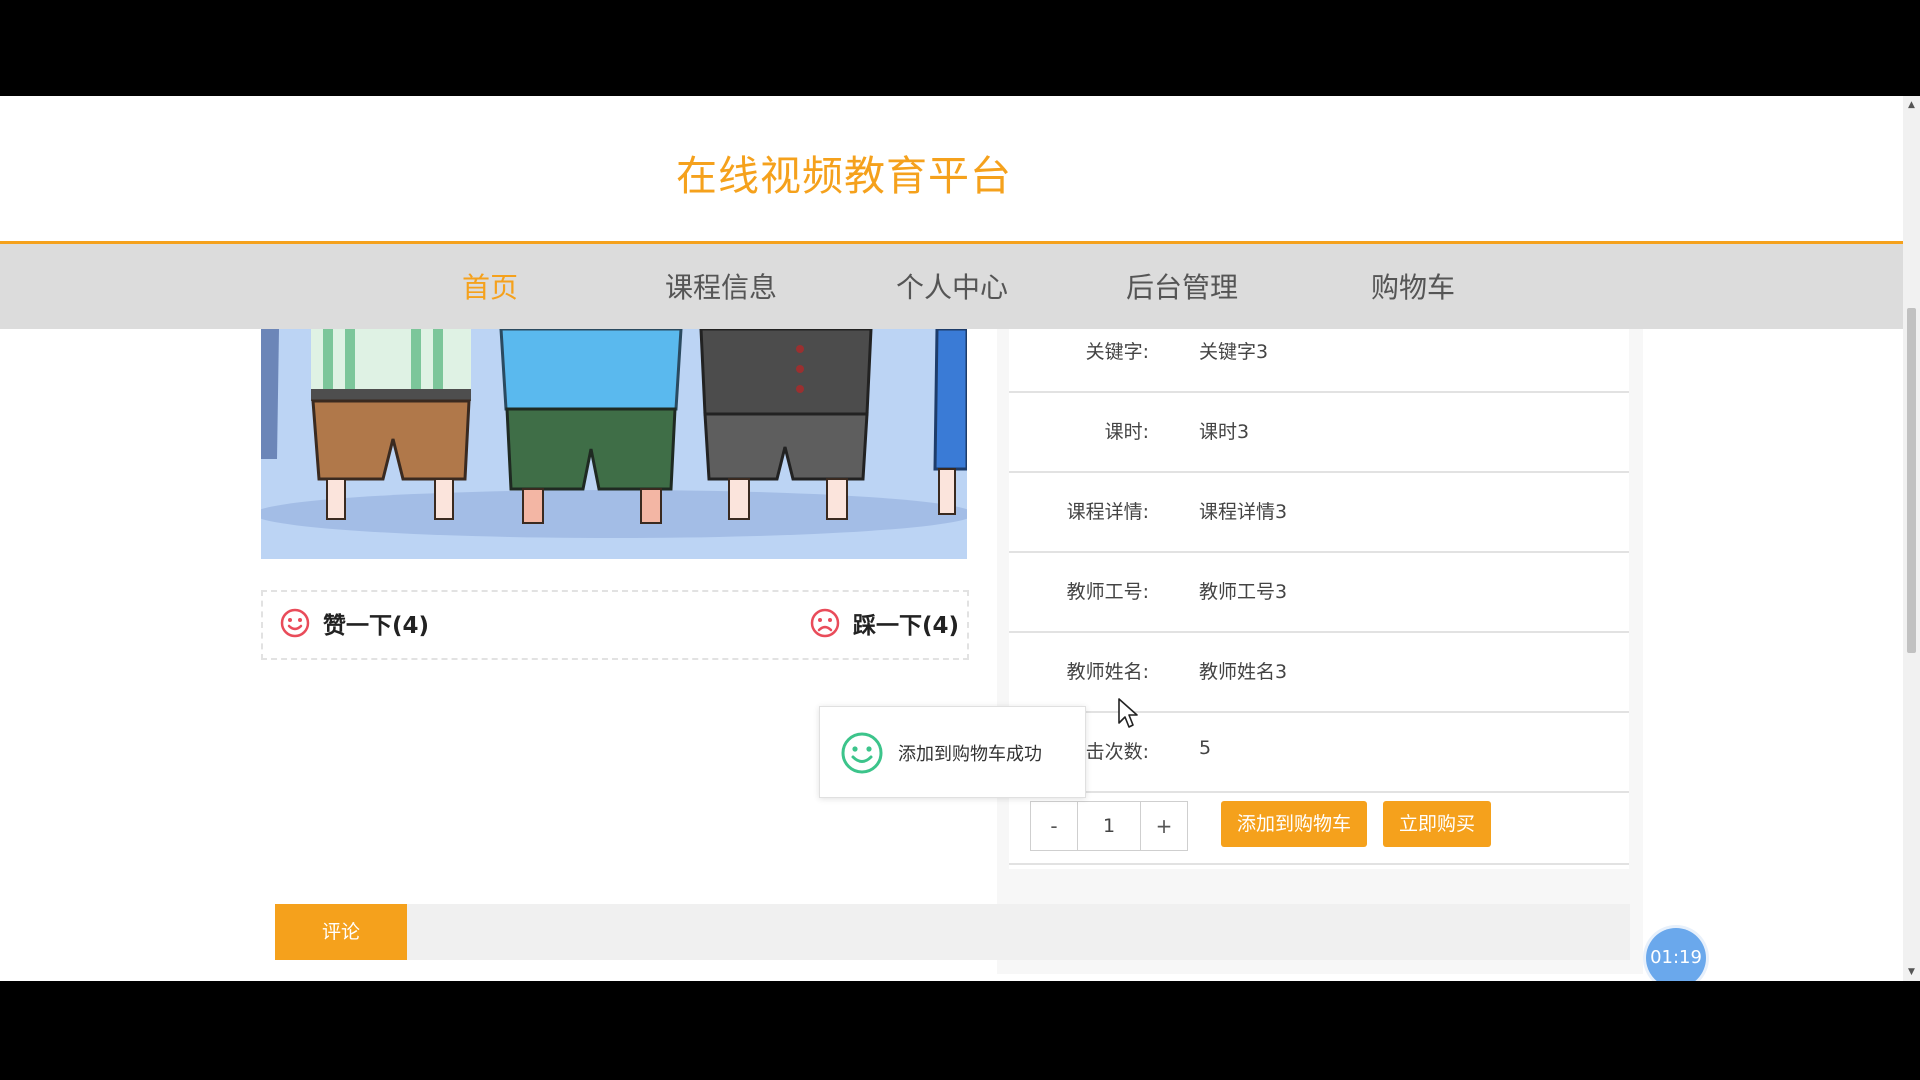  What do you see at coordinates (490, 286) in the screenshot?
I see `nav-item-home: 首页` at bounding box center [490, 286].